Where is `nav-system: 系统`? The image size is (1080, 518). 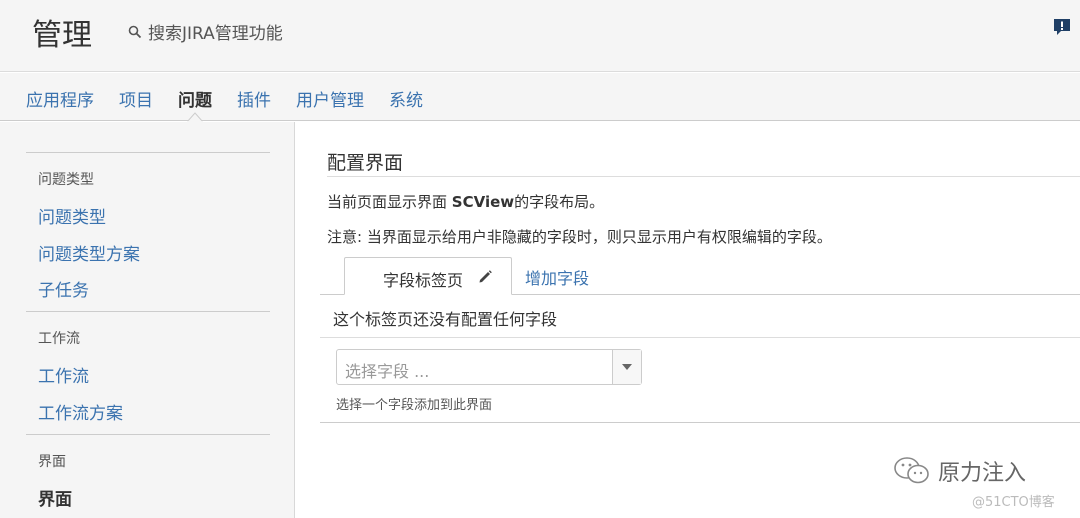 nav-system: 系统 is located at coordinates (406, 98).